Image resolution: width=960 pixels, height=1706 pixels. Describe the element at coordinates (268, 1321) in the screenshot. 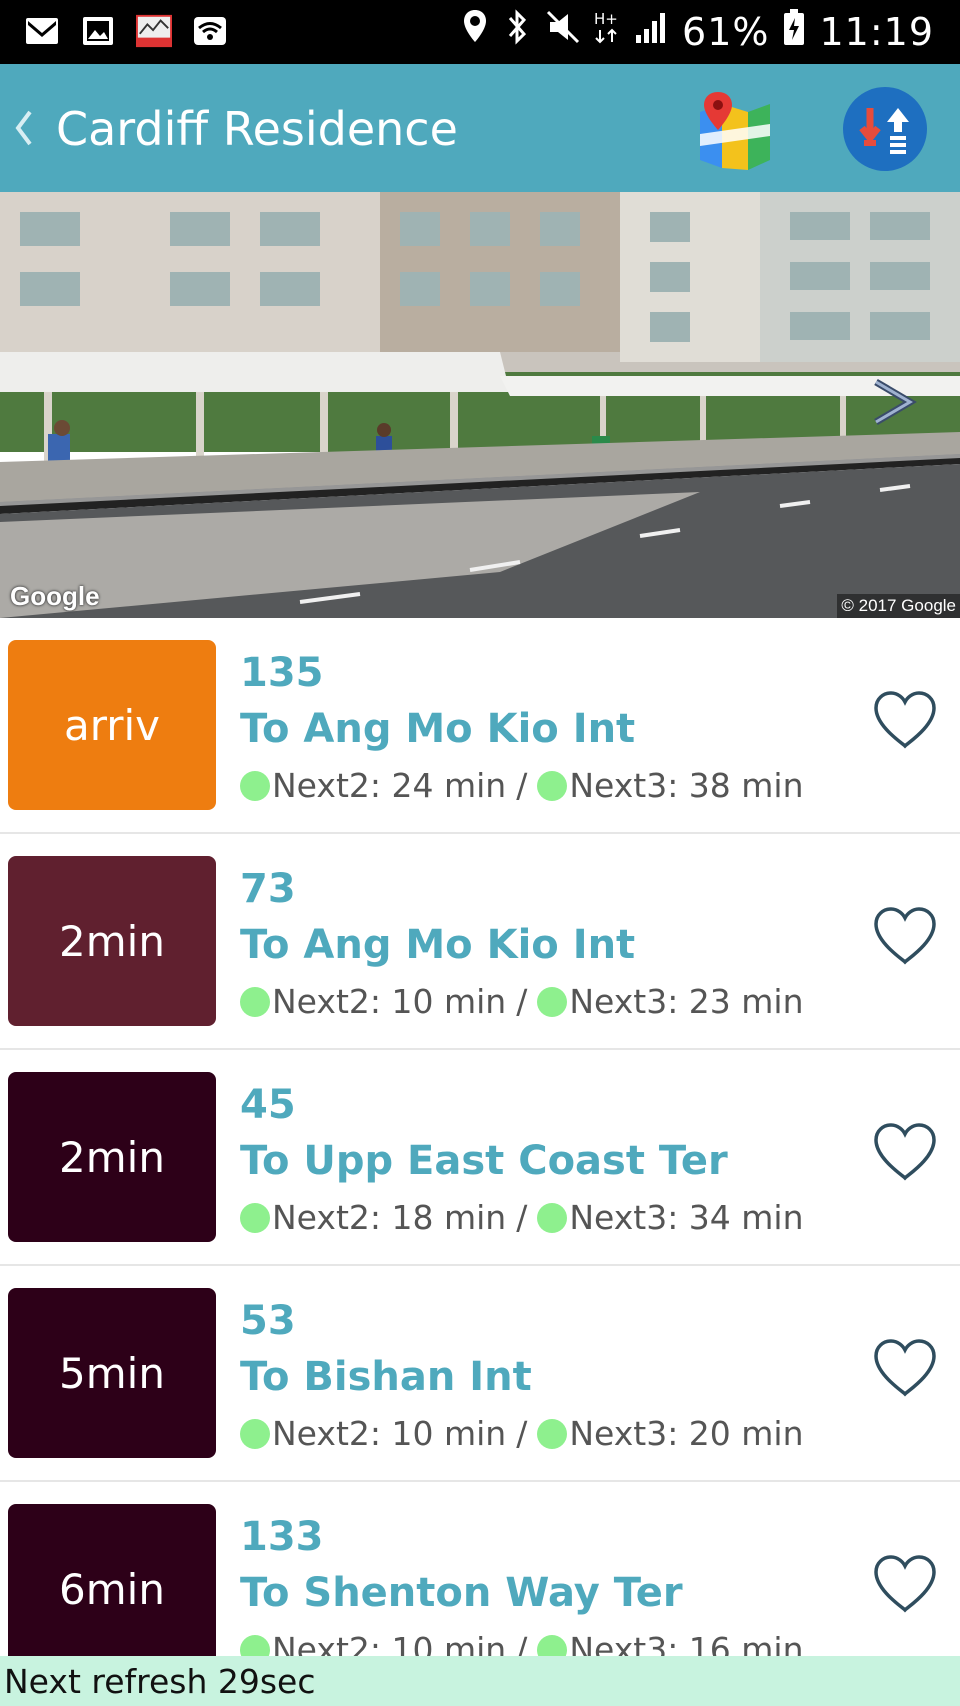

I see `service-number: 53` at that location.